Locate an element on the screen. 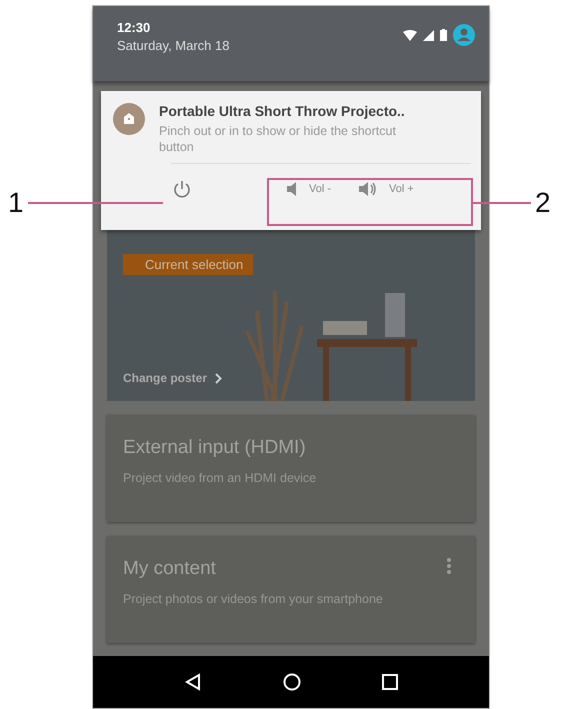 Image resolution: width=577 pixels, height=709 pixels. feature-card: External input (HDMI) Project video from an HDMI device is located at coordinates (291, 468).